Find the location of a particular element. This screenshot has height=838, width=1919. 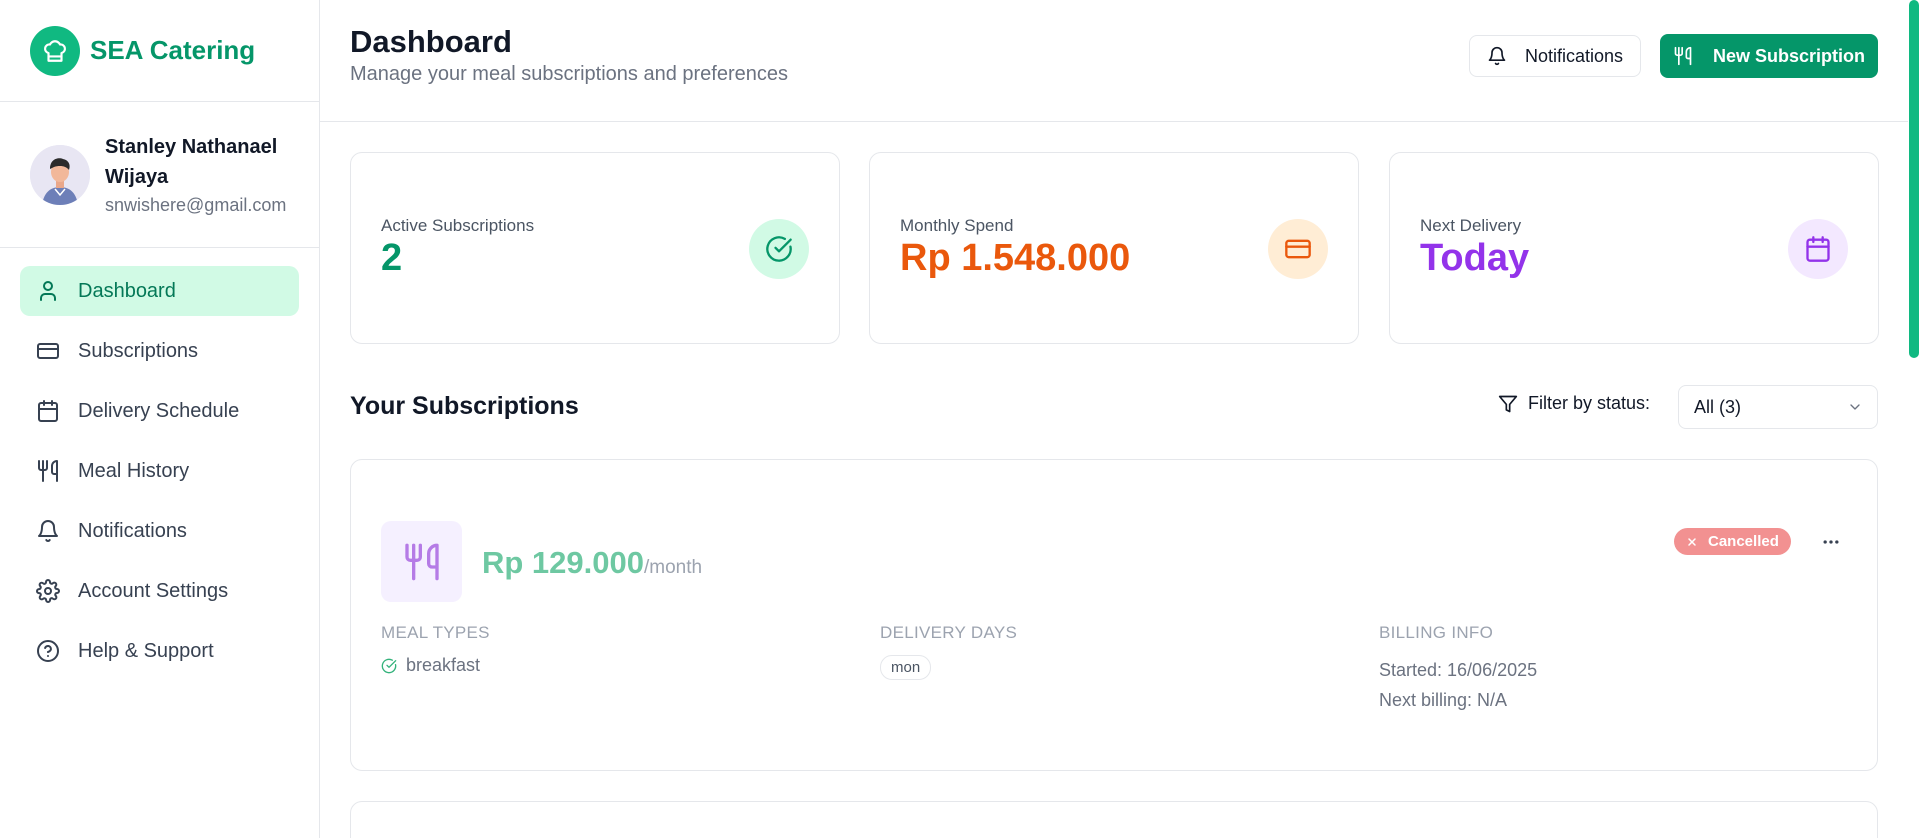

user-name: Stanley Nathanael Wijaya is located at coordinates (191, 161).